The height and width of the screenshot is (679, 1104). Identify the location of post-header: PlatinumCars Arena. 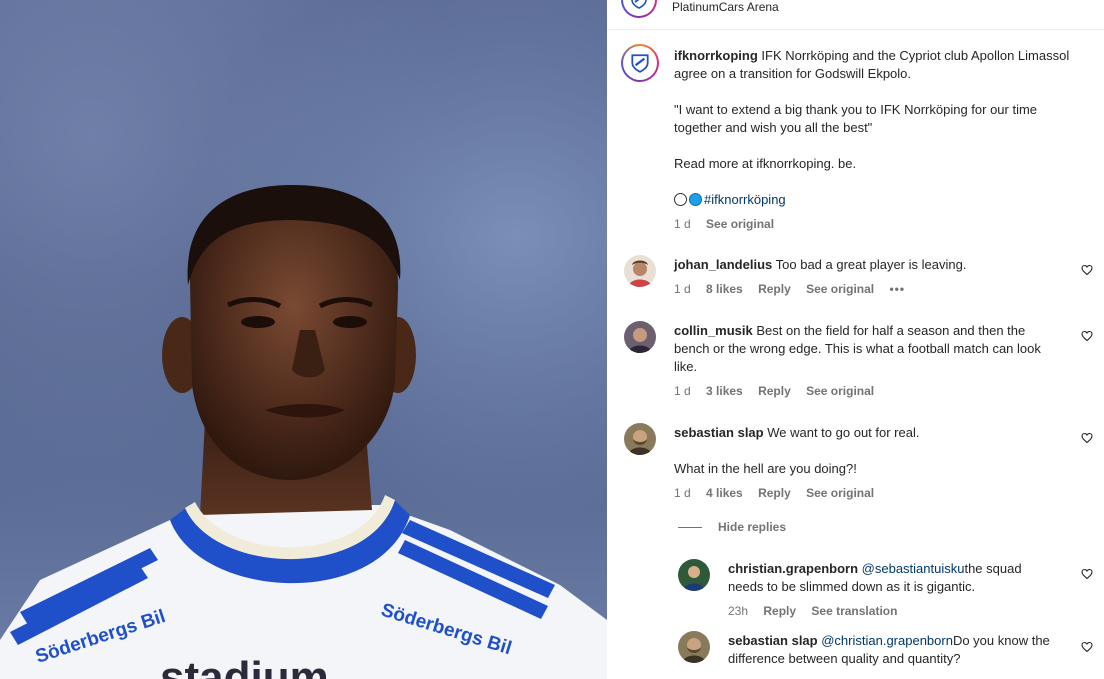
(855, 15).